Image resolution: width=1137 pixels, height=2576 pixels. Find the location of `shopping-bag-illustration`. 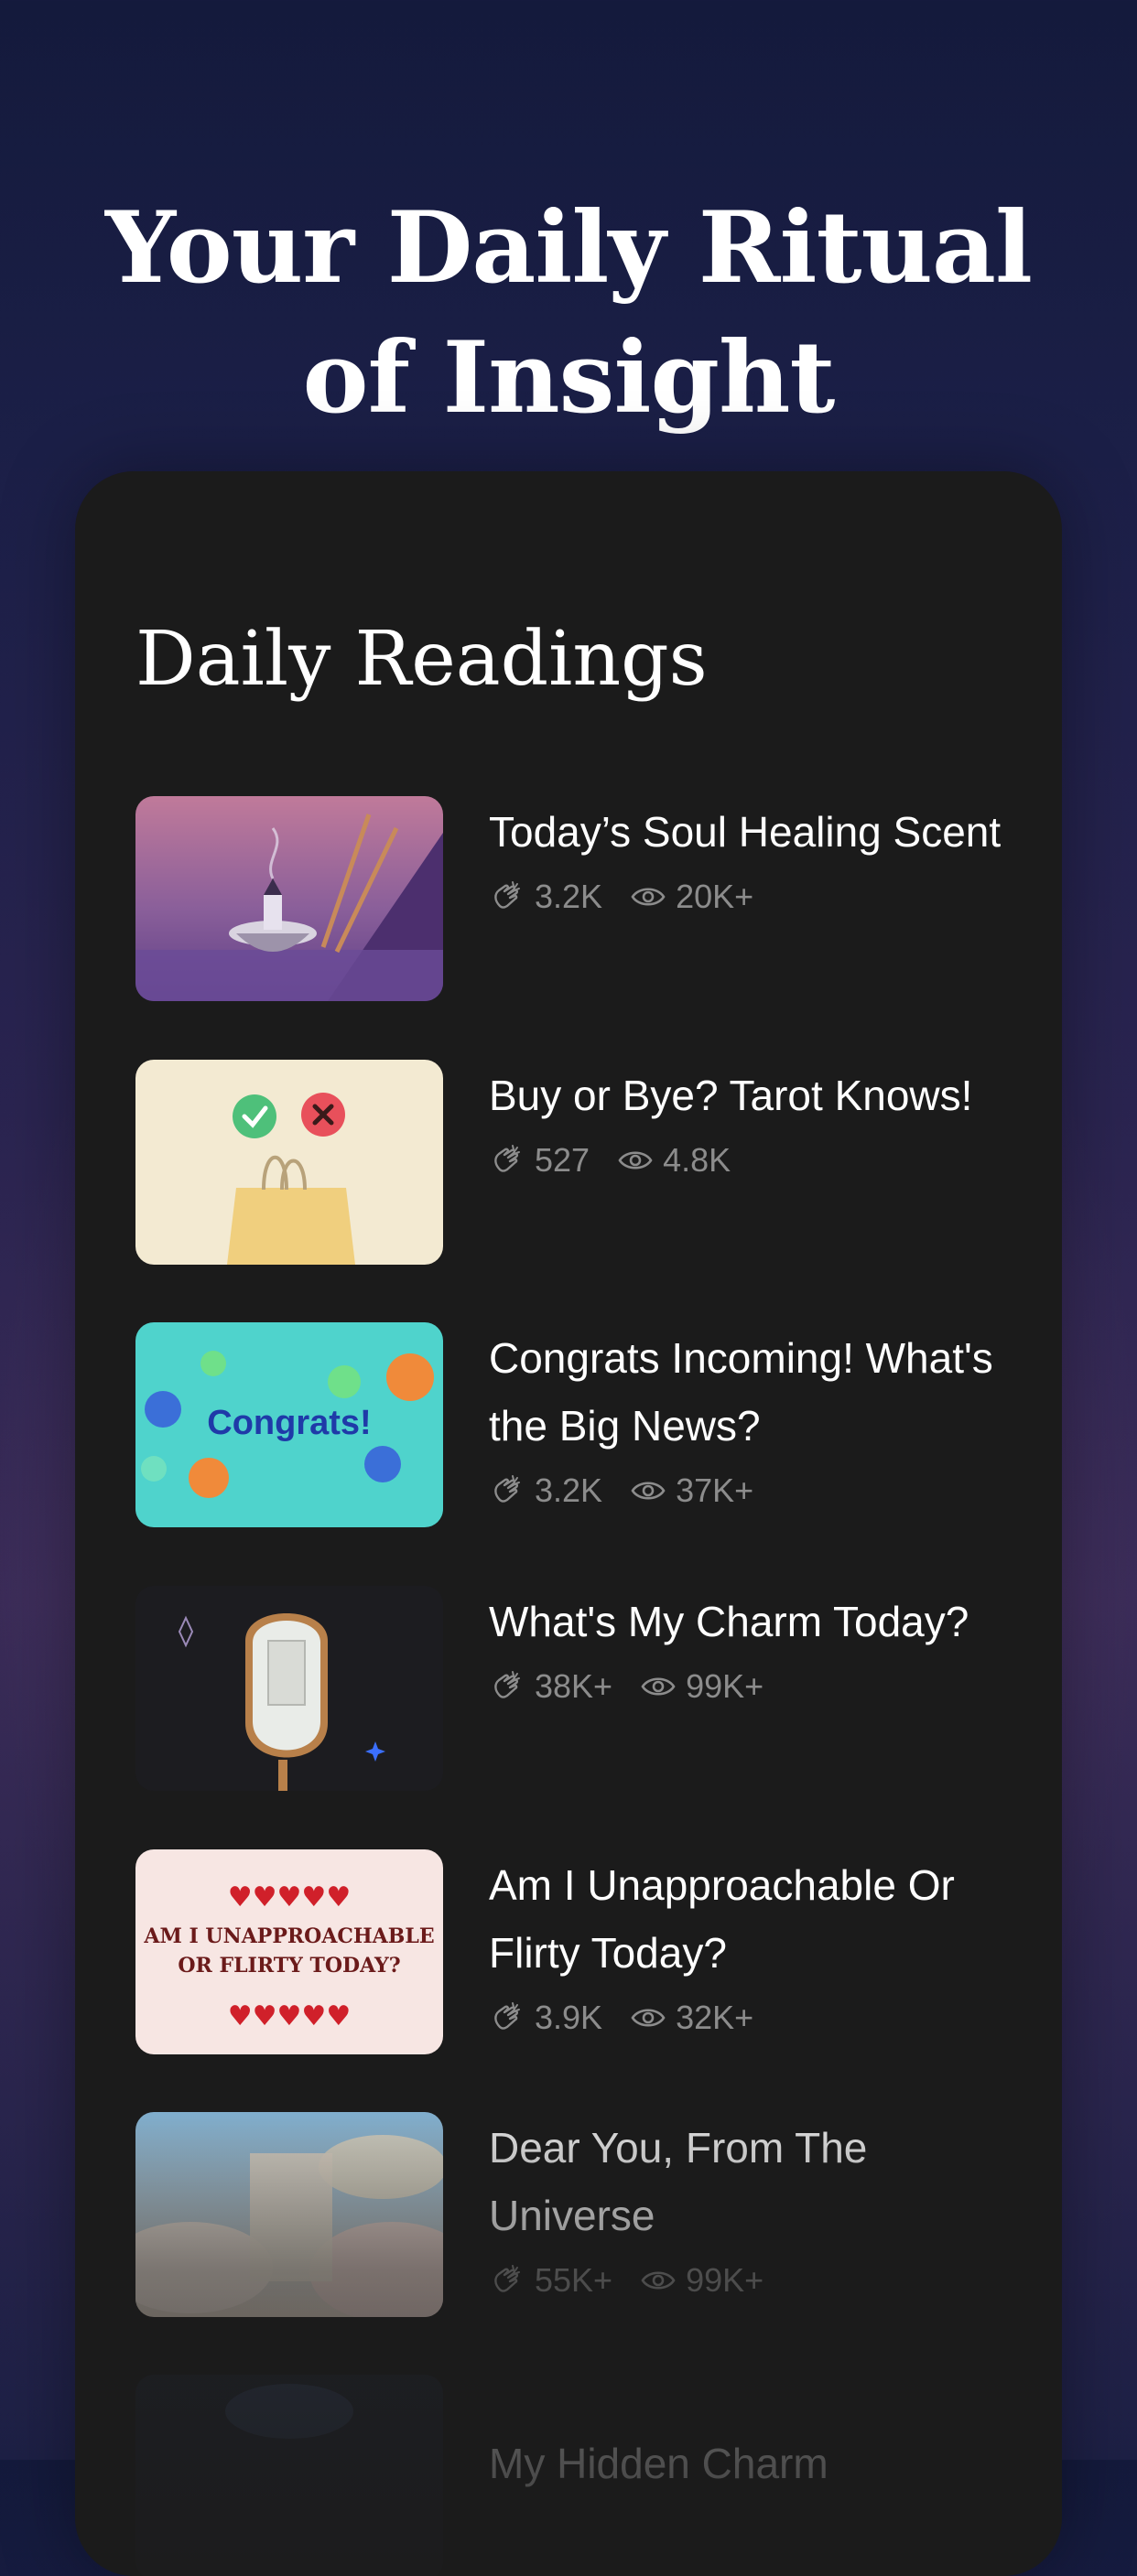

shopping-bag-illustration is located at coordinates (289, 1162).